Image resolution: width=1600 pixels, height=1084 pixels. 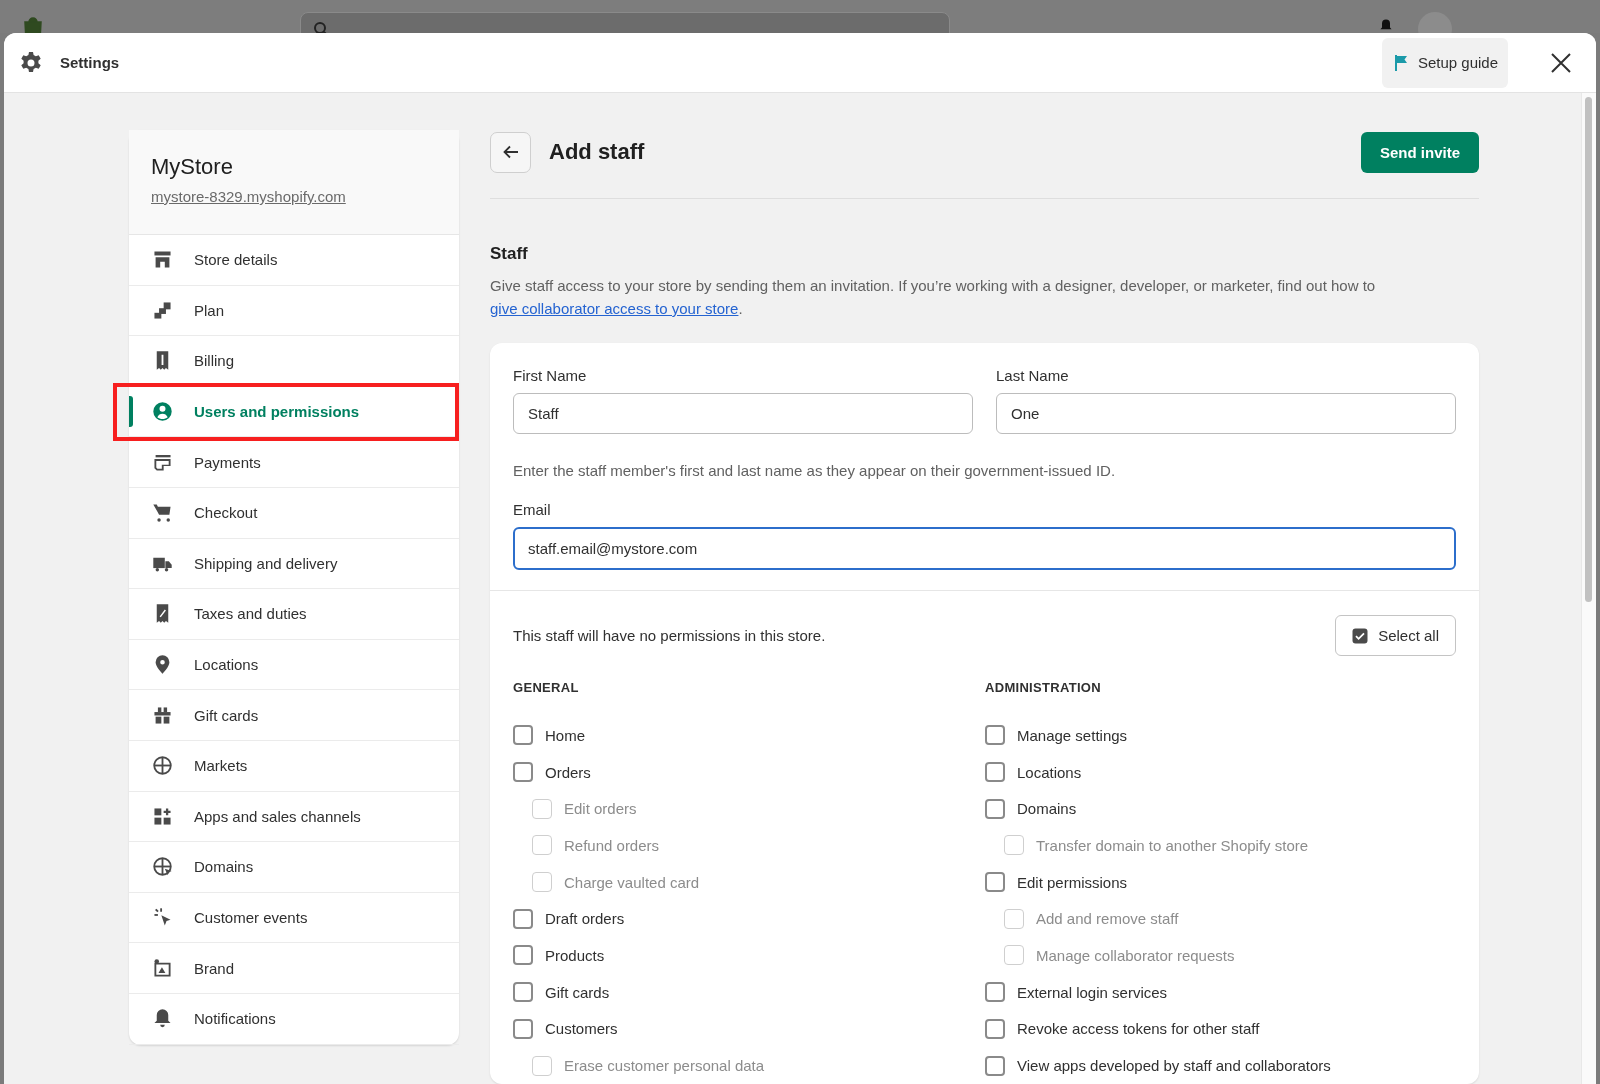 I want to click on store-url-link: mystore-8329.myshopify.com, so click(x=294, y=196).